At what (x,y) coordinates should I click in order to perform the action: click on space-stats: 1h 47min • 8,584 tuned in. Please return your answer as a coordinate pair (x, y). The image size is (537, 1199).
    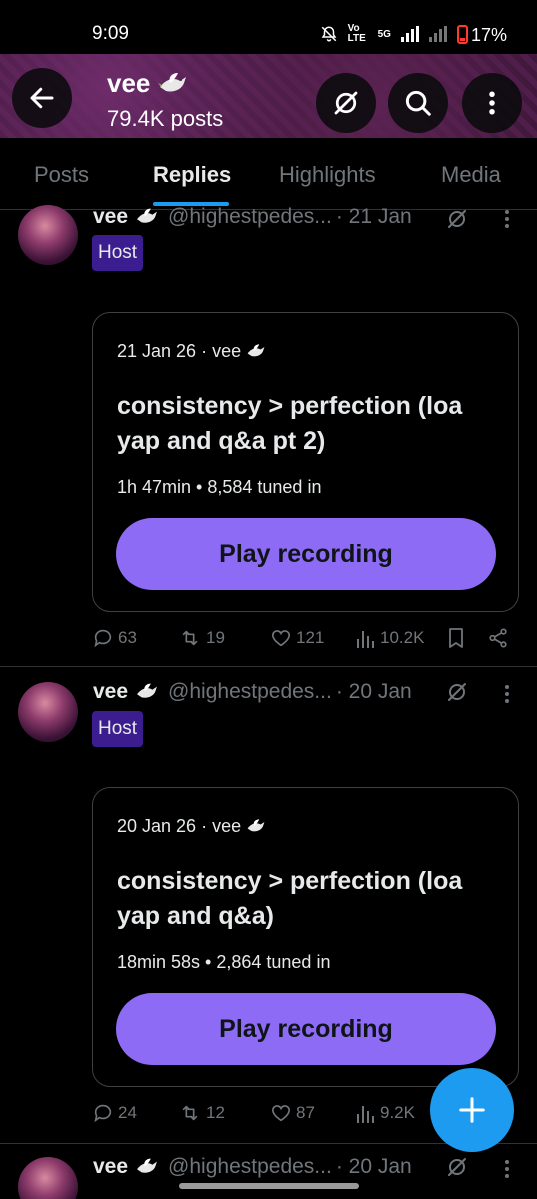
    Looking at the image, I should click on (219, 487).